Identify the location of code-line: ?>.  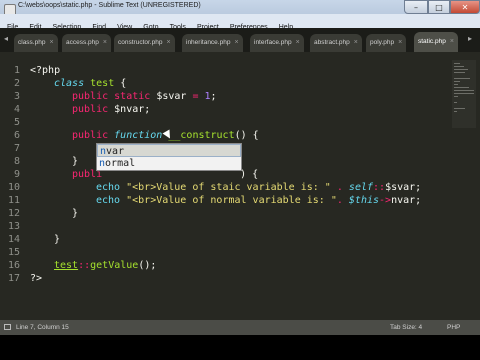
(36, 278).